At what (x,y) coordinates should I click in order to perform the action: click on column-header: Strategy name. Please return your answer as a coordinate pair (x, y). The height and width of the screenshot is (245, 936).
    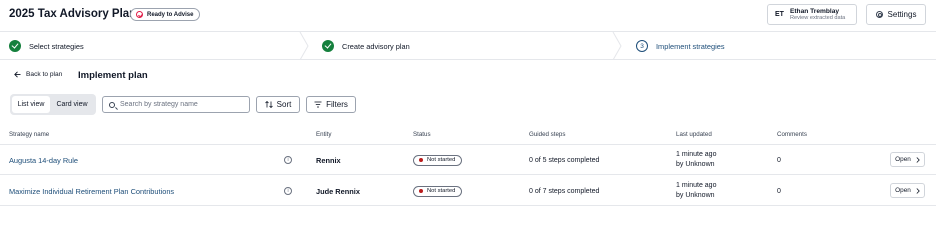
    Looking at the image, I should click on (29, 134).